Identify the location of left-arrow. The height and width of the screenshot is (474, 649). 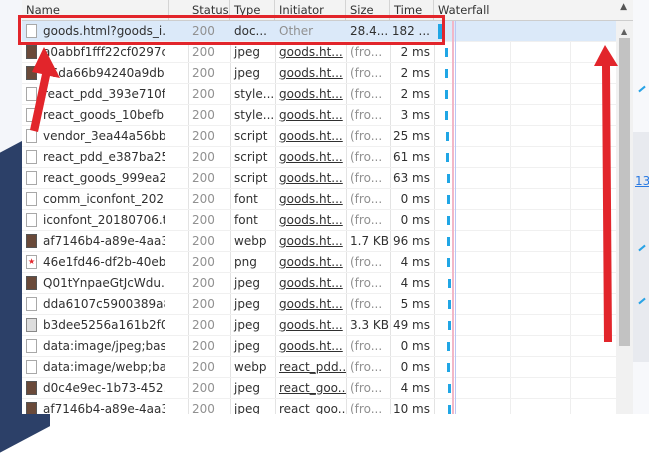
(45, 89).